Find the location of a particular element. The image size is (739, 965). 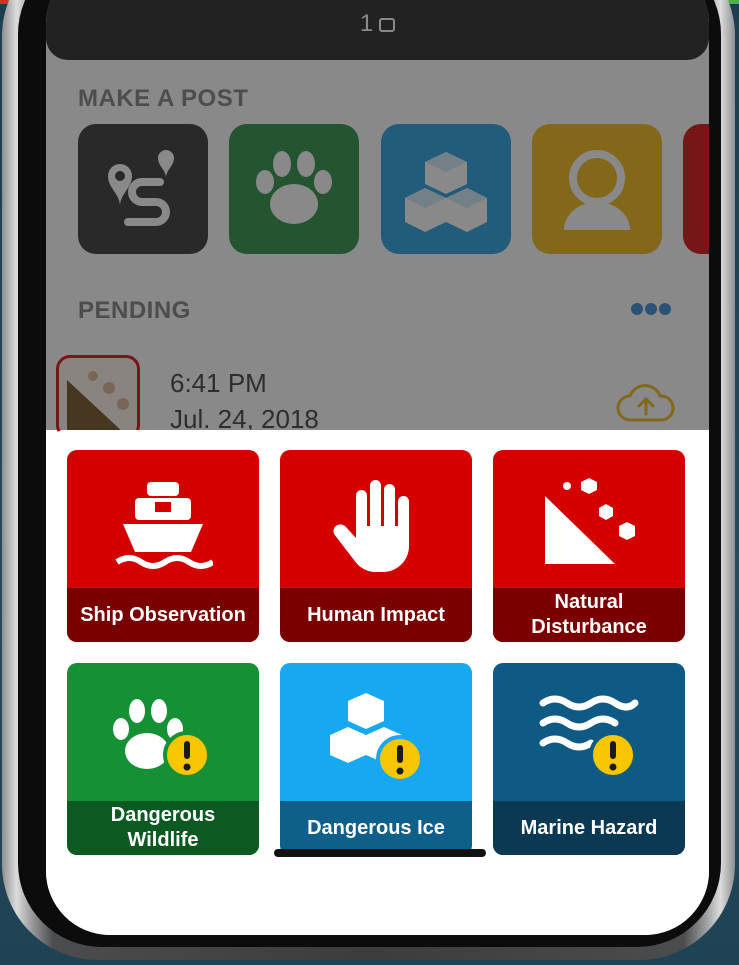

vibrate-icon is located at coordinates (387, 24).